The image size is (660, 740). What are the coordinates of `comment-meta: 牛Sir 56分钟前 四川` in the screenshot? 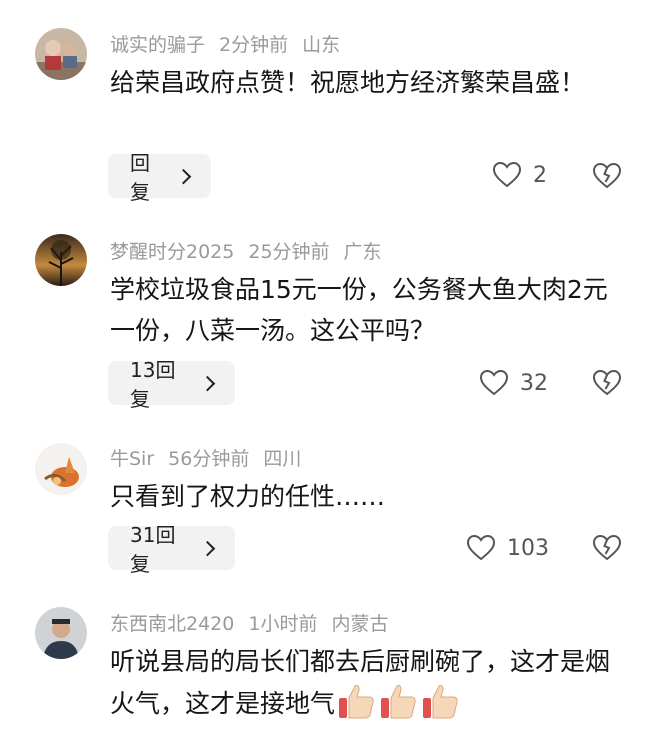 It's located at (212, 457).